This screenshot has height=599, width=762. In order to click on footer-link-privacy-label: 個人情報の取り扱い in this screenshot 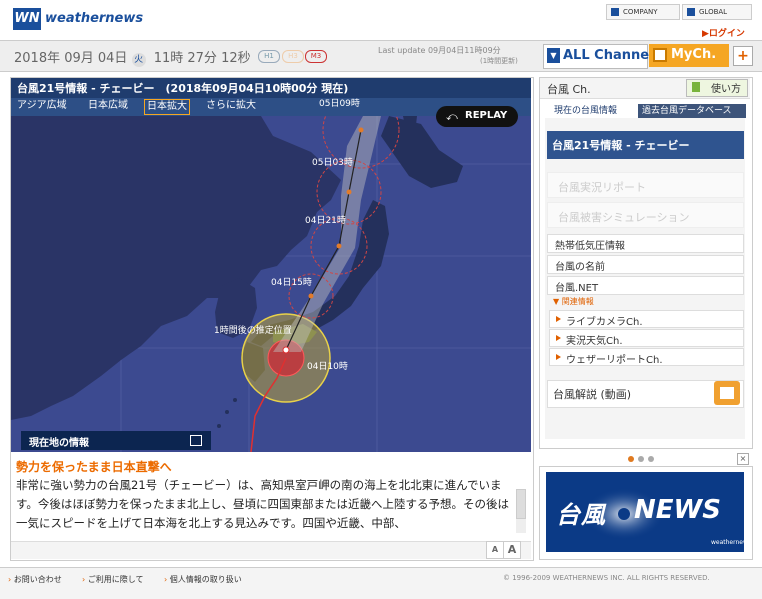, I will do `click(205, 579)`.